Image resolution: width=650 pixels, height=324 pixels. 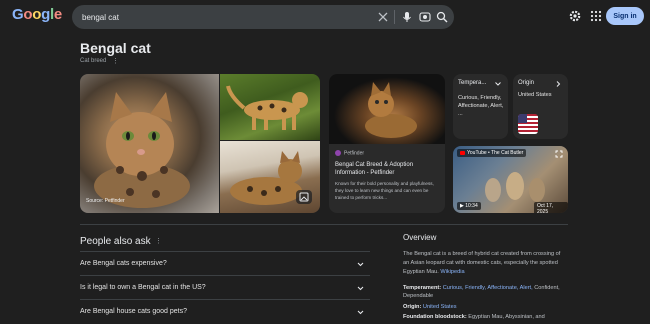 I want to click on overview-origin: Origin: United States, so click(x=485, y=307).